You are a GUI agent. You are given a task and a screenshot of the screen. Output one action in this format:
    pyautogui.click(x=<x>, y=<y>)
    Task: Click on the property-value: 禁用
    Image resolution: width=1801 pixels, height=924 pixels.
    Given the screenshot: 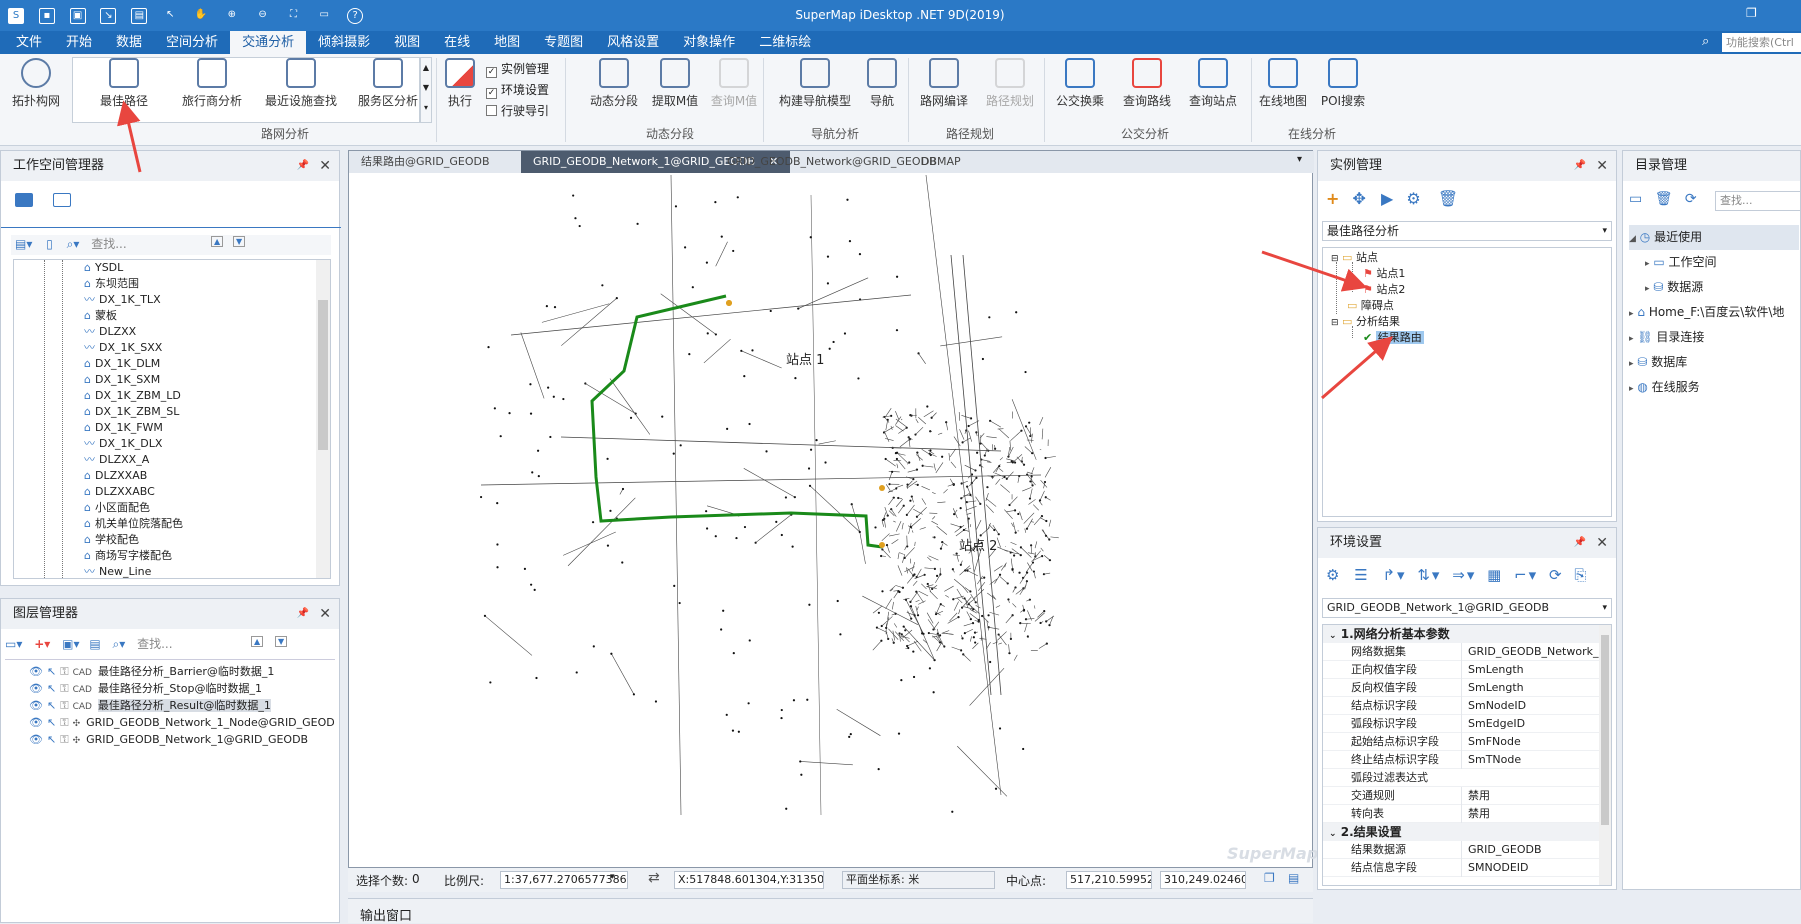 What is the action you would take?
    pyautogui.click(x=1536, y=814)
    